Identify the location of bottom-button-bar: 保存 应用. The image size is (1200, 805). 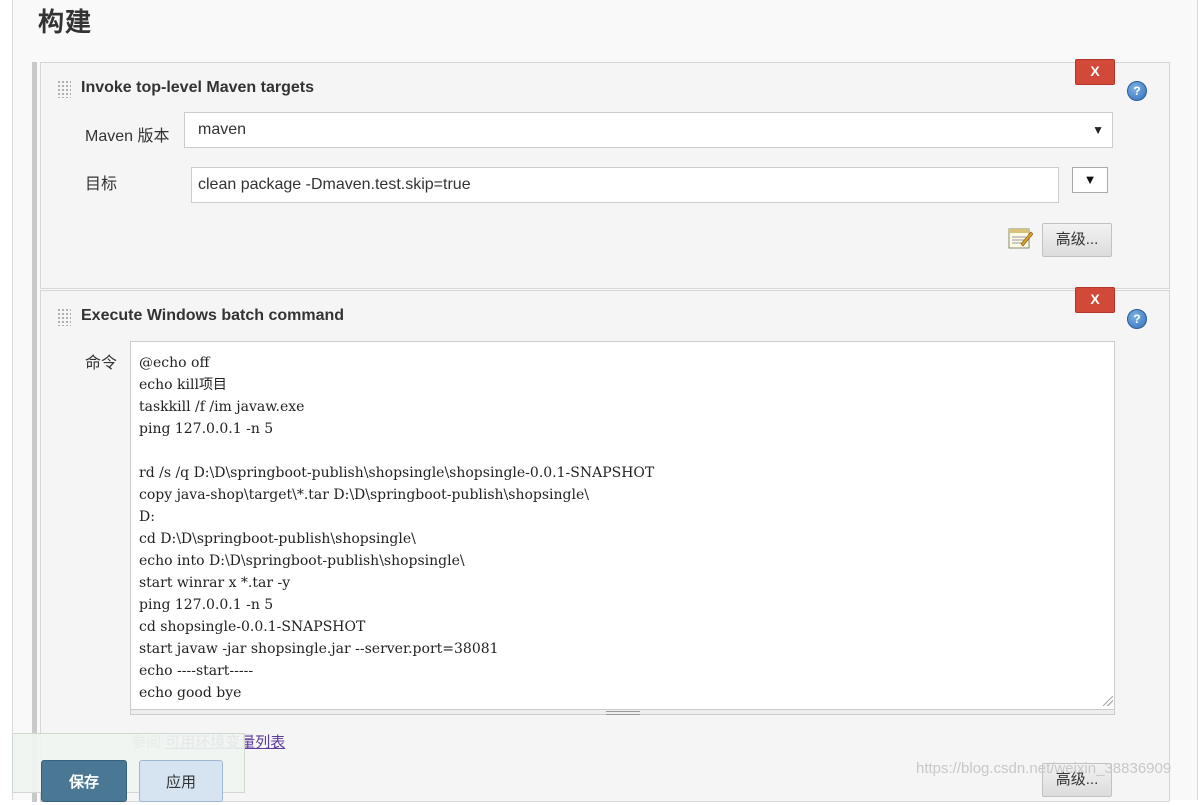
(128, 767).